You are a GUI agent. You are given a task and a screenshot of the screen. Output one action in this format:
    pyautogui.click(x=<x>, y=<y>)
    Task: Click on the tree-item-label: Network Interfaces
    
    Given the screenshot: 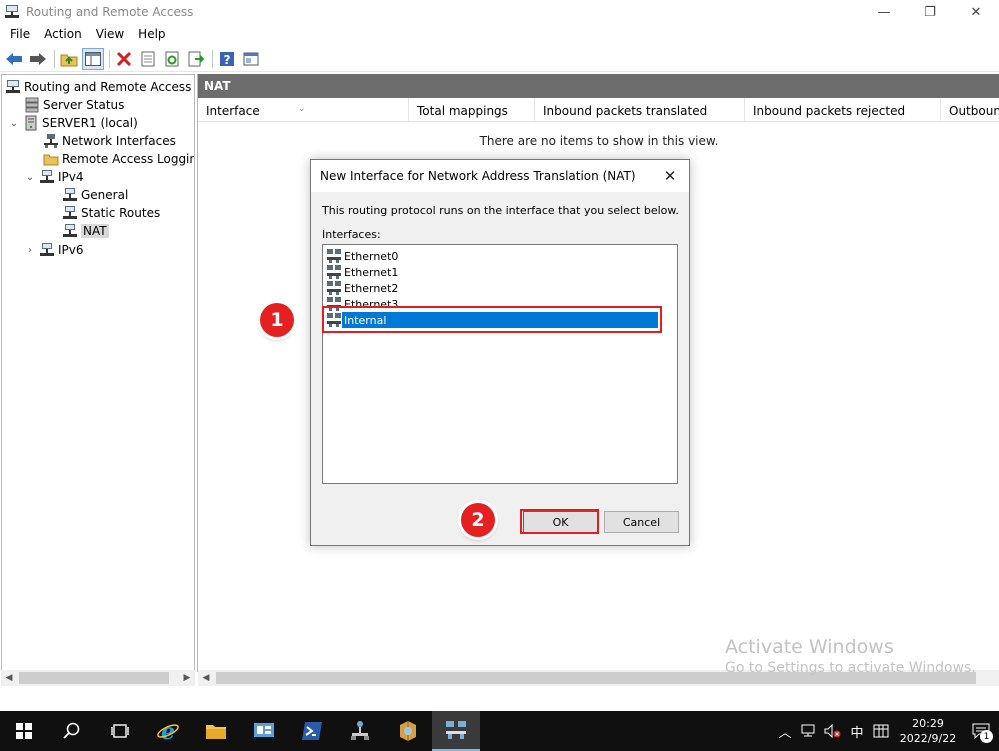 What is the action you would take?
    pyautogui.click(x=119, y=141)
    